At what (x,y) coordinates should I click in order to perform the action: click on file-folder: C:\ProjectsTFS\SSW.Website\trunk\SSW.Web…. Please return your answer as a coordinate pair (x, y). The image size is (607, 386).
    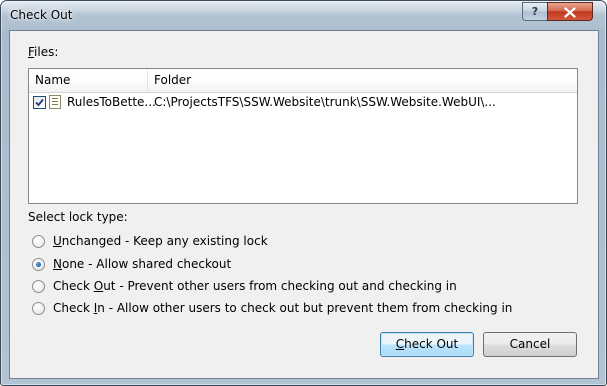
    Looking at the image, I should click on (325, 102).